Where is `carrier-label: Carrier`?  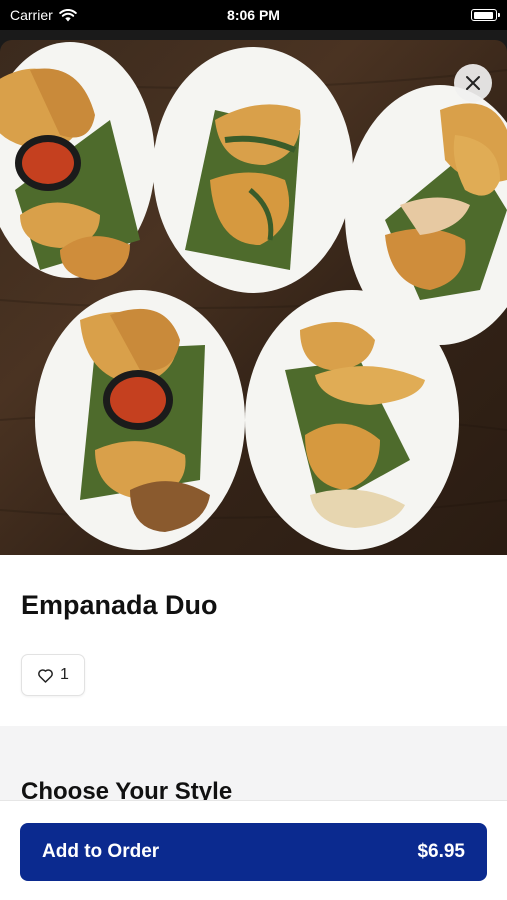
carrier-label: Carrier is located at coordinates (31, 15).